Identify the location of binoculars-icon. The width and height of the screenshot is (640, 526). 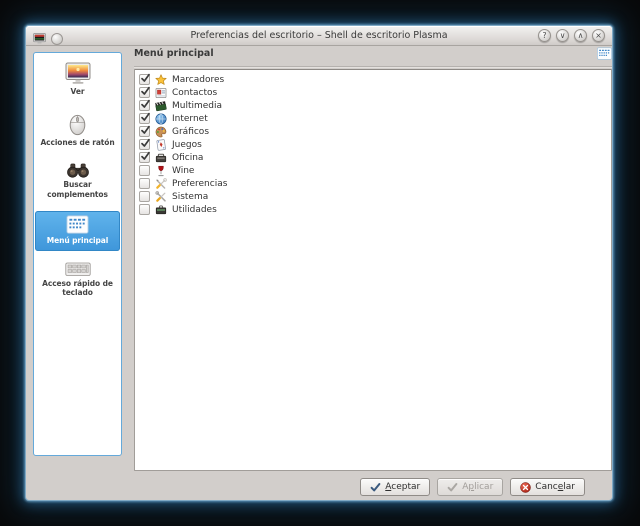
(77, 170).